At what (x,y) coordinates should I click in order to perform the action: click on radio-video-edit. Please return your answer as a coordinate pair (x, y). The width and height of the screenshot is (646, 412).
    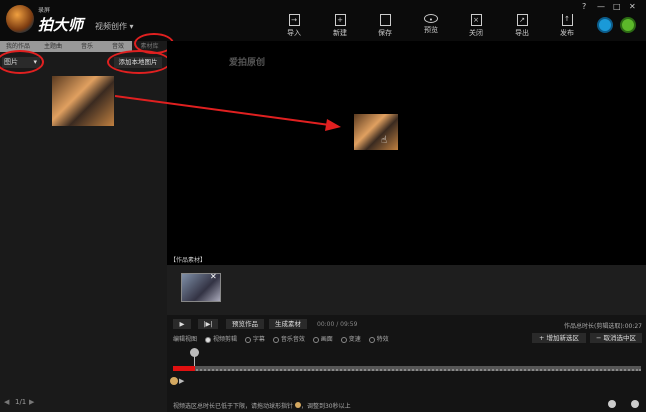
    Looking at the image, I should click on (207, 339).